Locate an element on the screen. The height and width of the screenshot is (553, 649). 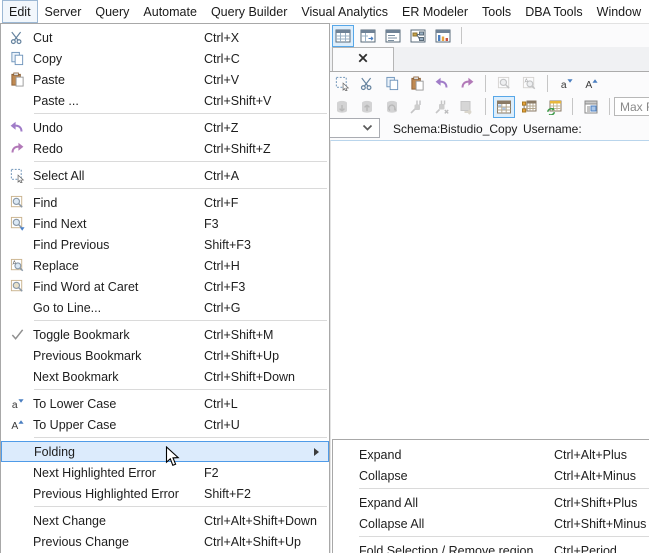
replace-icon: A is located at coordinates (529, 84).